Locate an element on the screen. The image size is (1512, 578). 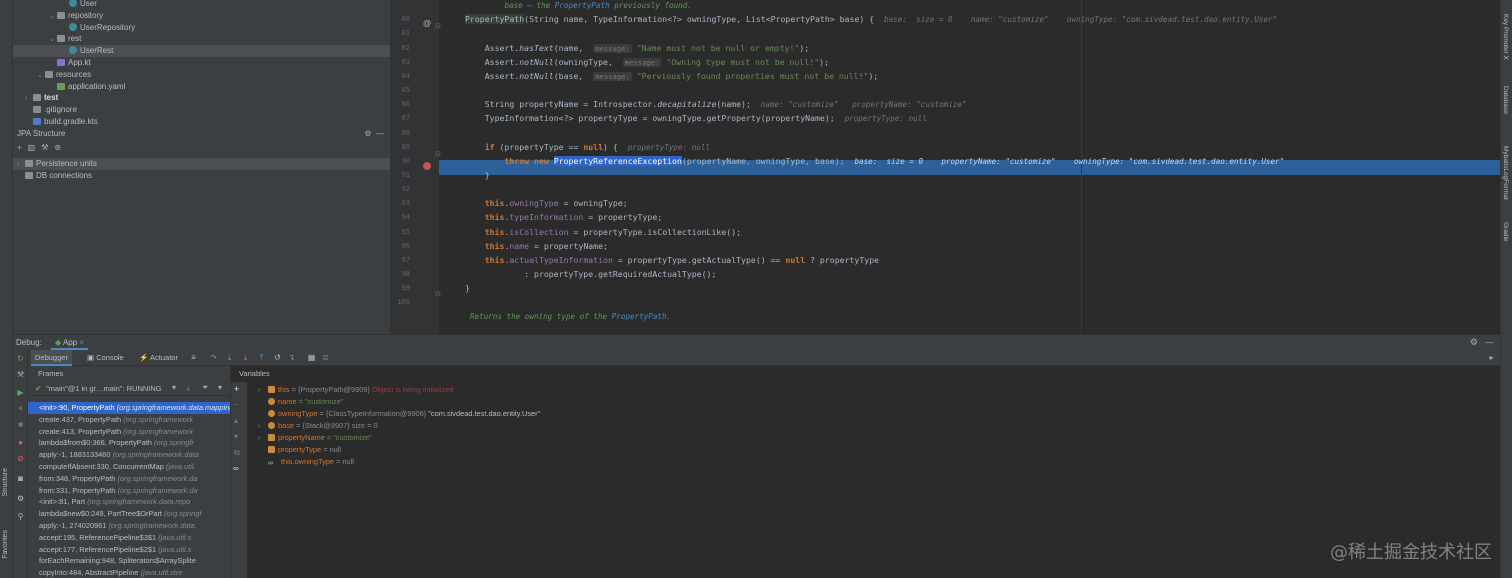
trace-icon: ≣ is located at coordinates (325, 357).